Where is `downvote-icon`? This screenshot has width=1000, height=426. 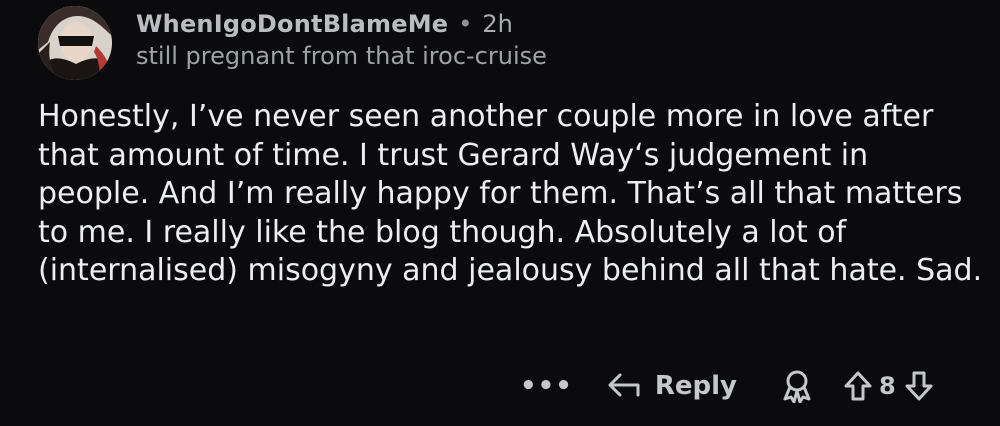
downvote-icon is located at coordinates (919, 386).